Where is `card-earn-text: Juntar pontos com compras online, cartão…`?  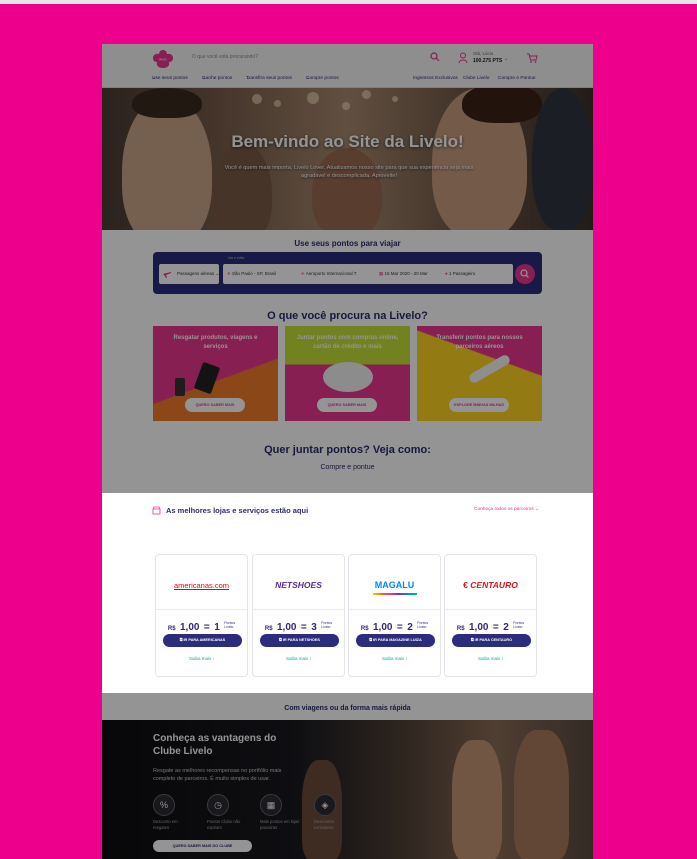
card-earn-text: Juntar pontos com compras online, cartão… is located at coordinates (347, 342).